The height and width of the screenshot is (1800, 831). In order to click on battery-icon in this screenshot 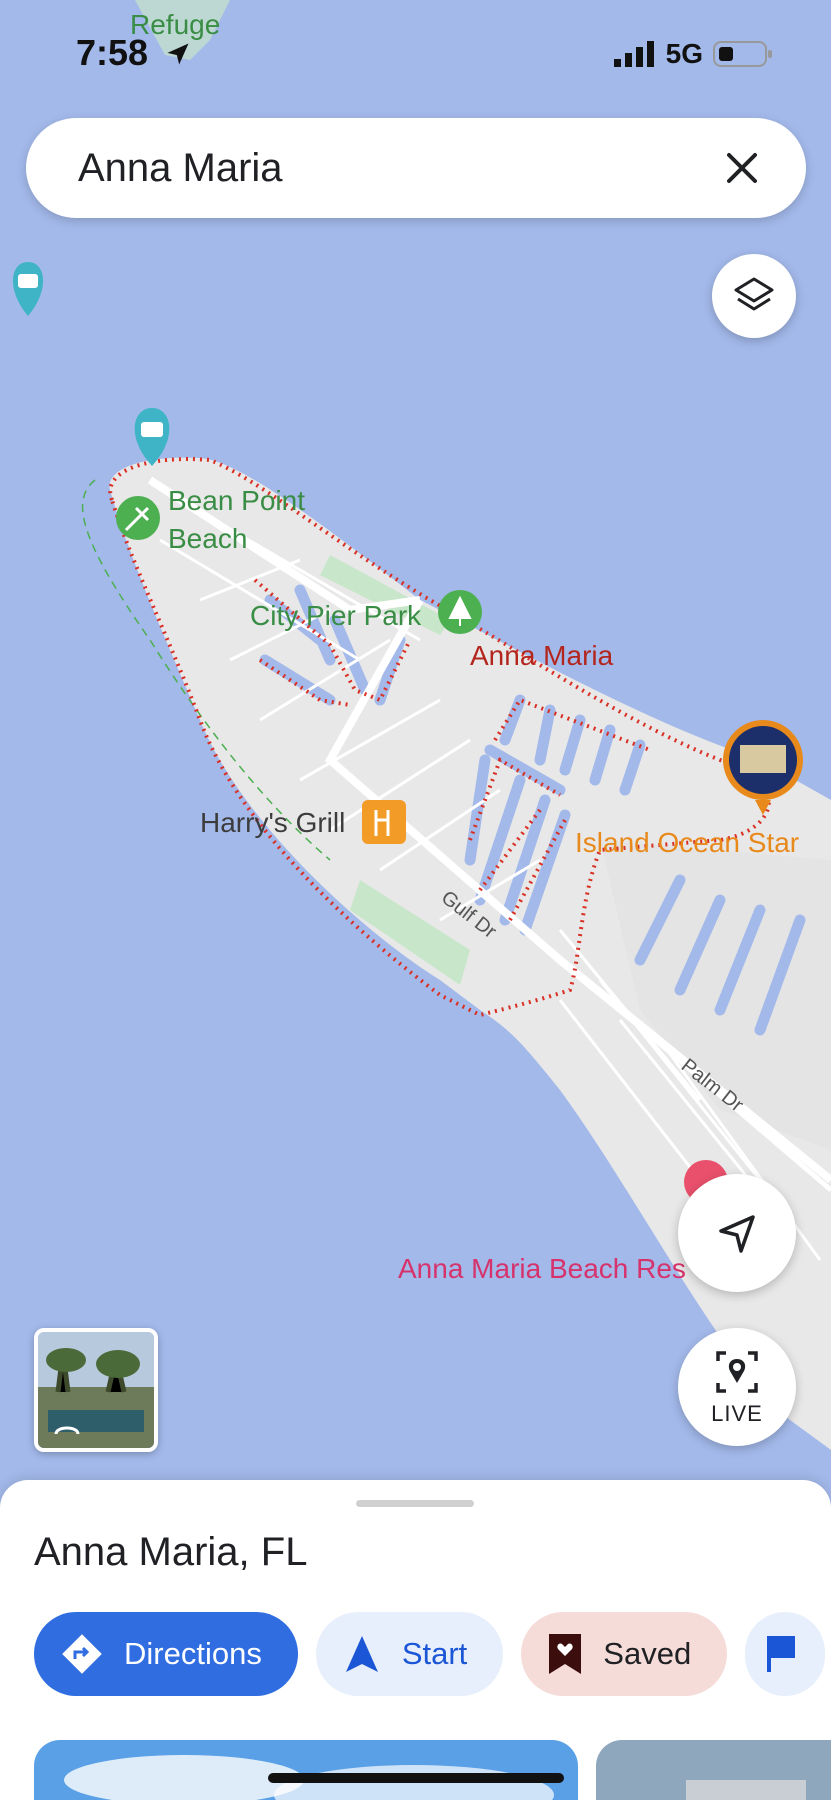, I will do `click(742, 54)`.